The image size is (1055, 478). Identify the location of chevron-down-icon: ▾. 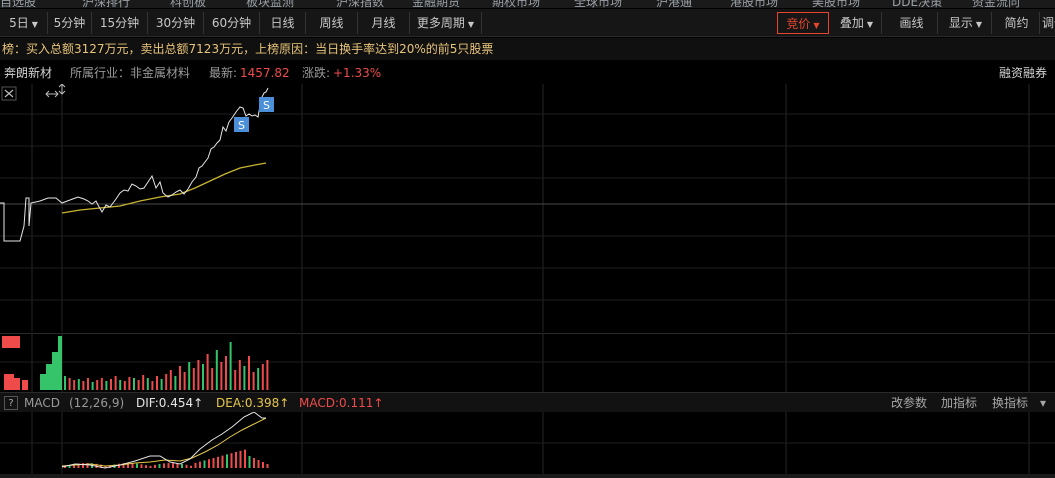
(1043, 403).